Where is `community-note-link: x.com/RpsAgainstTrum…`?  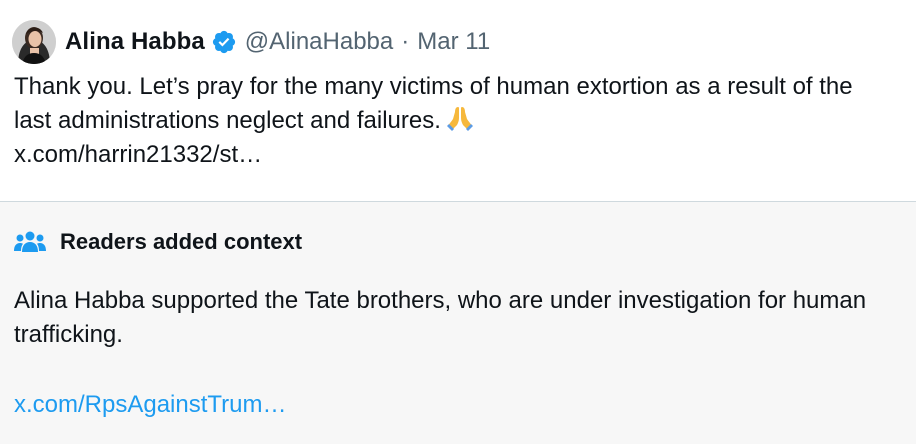 community-note-link: x.com/RpsAgainstTrum… is located at coordinates (150, 405).